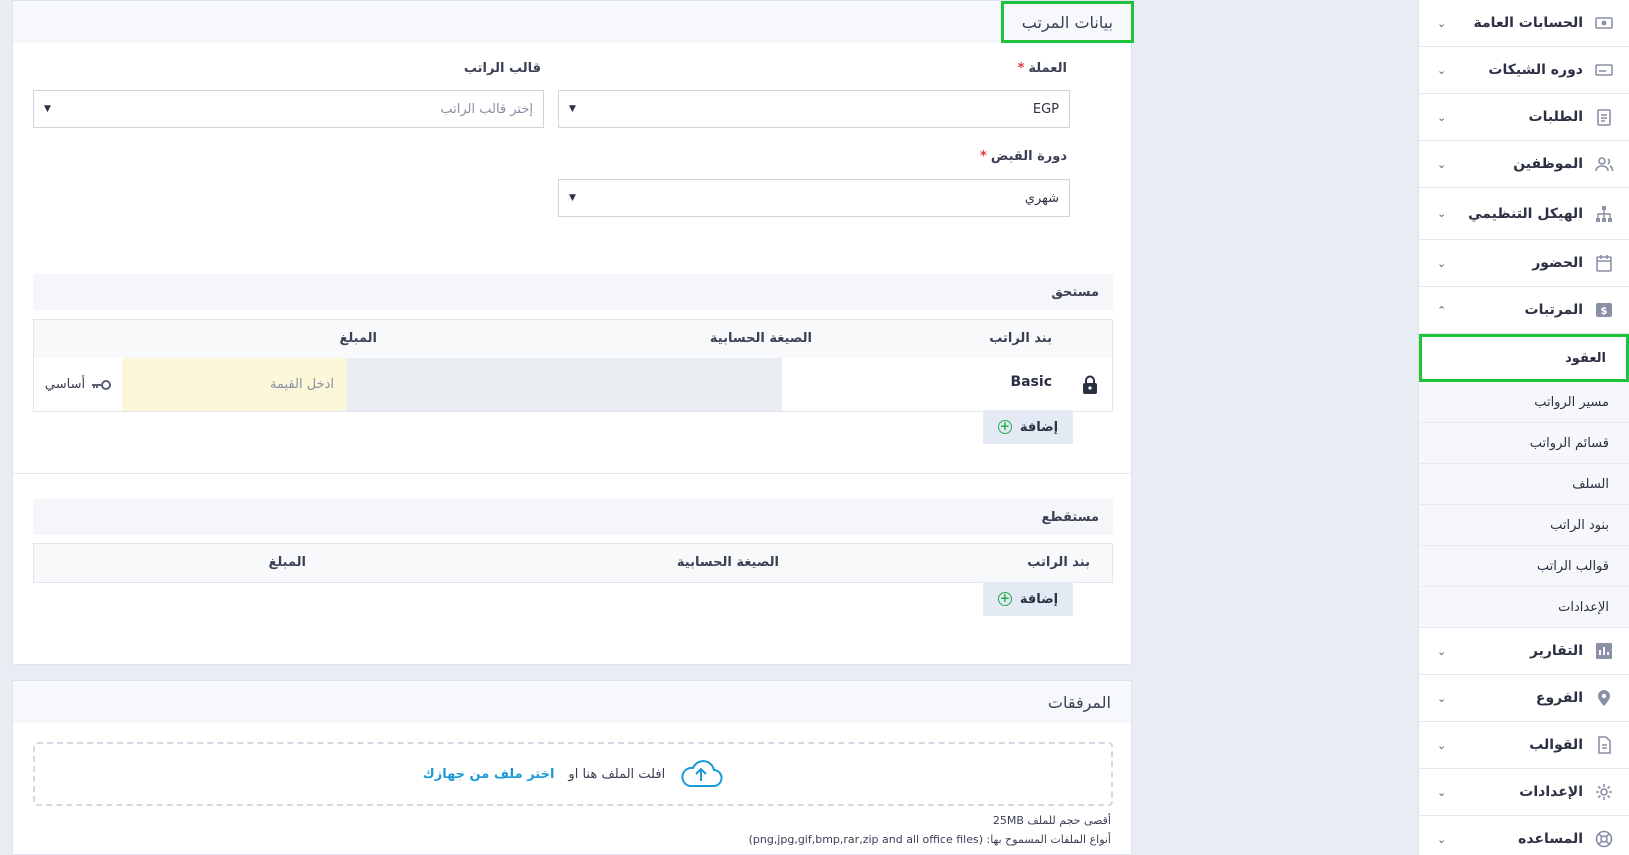 This screenshot has height=855, width=1629. I want to click on attachments-title: المرفقات, so click(1079, 702).